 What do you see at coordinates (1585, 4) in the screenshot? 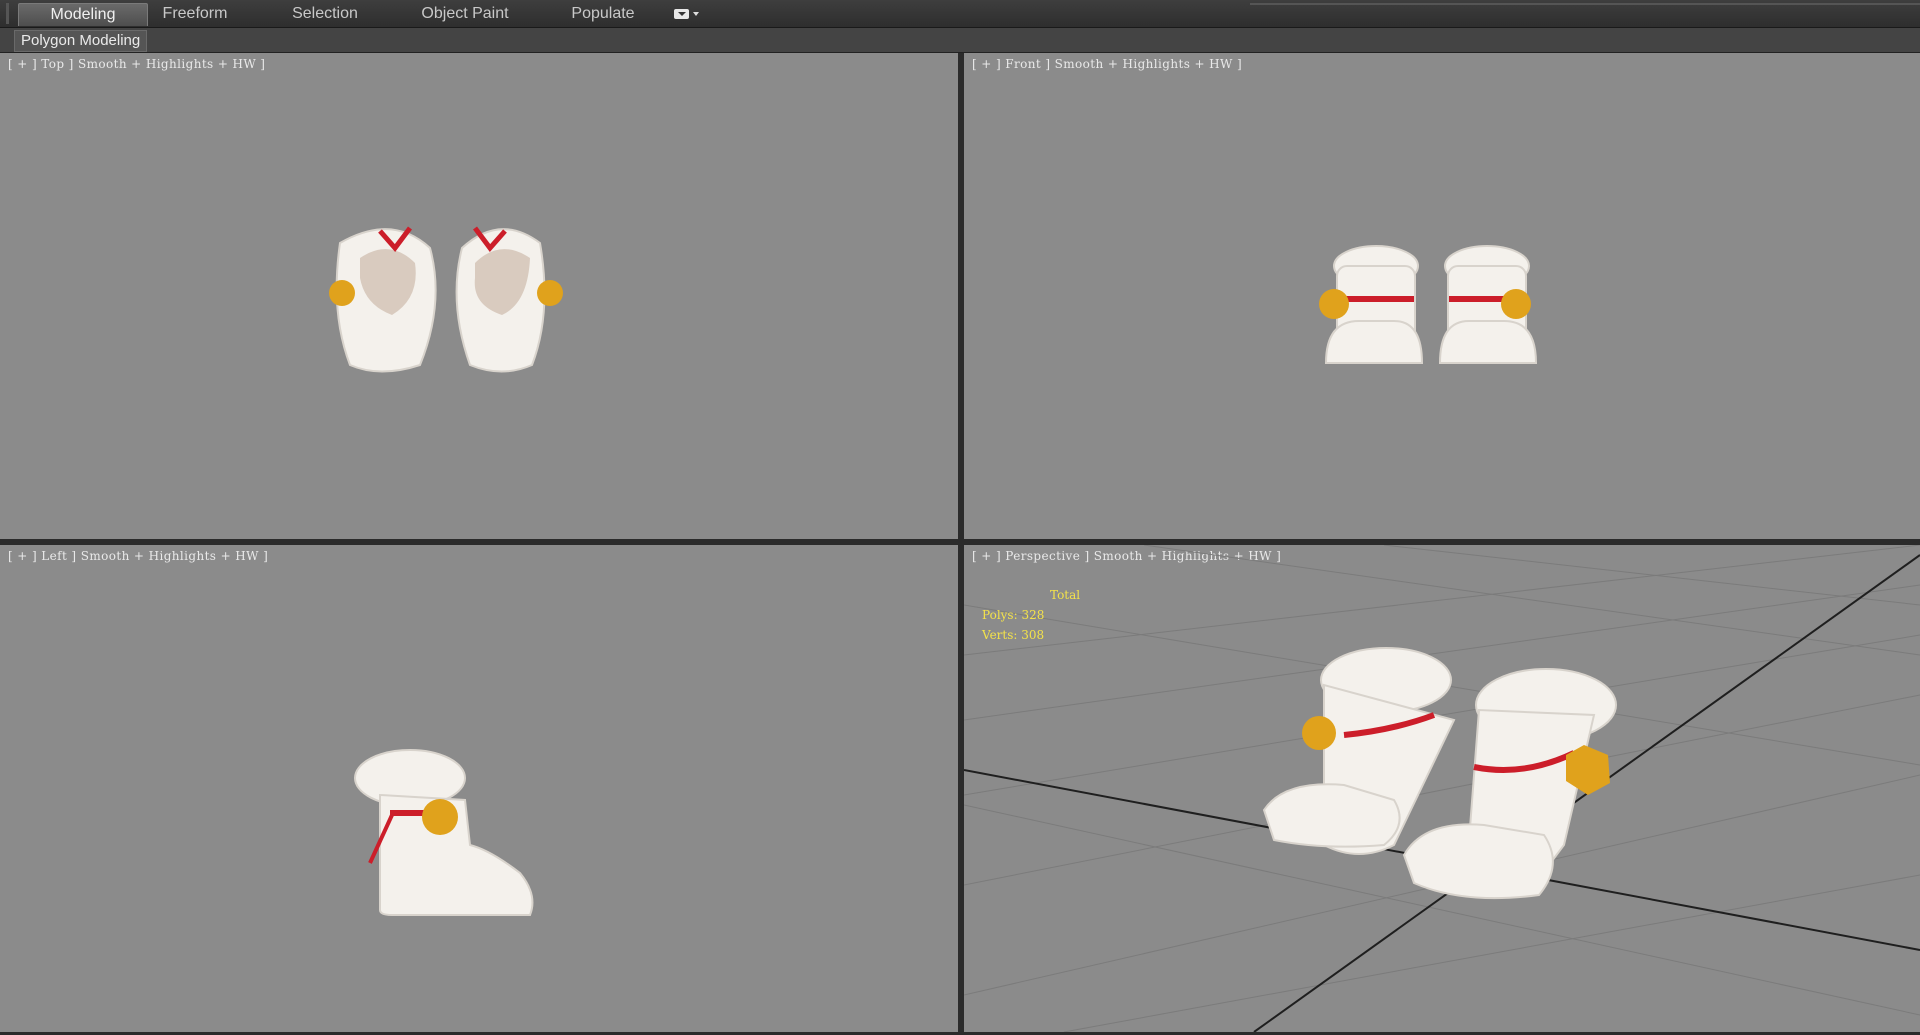
I see `ribbon-divider` at bounding box center [1585, 4].